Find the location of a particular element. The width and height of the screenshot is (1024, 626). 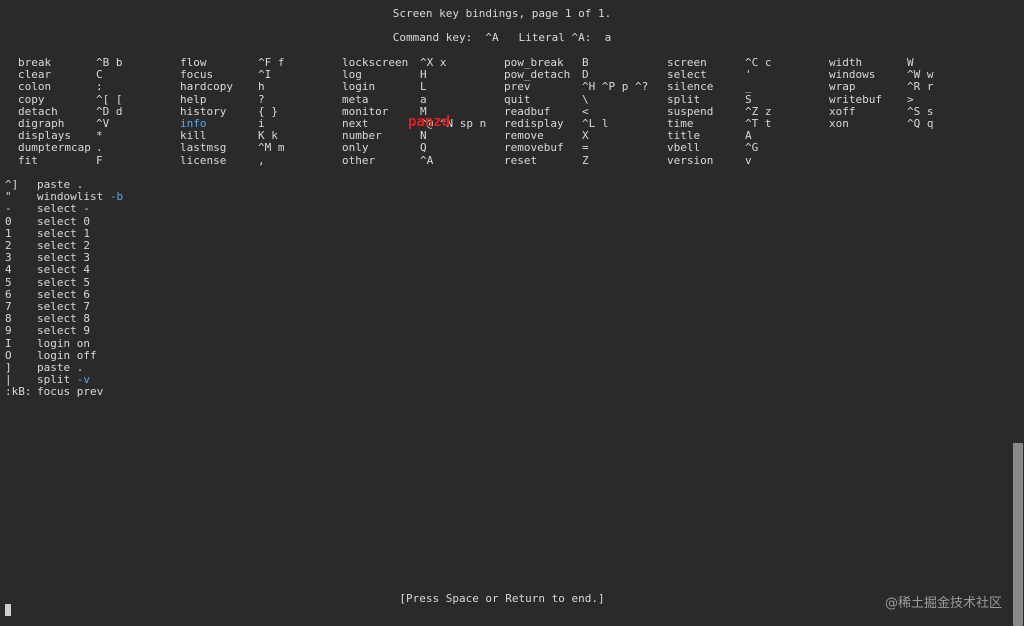

binding-command: focus is located at coordinates (197, 75).